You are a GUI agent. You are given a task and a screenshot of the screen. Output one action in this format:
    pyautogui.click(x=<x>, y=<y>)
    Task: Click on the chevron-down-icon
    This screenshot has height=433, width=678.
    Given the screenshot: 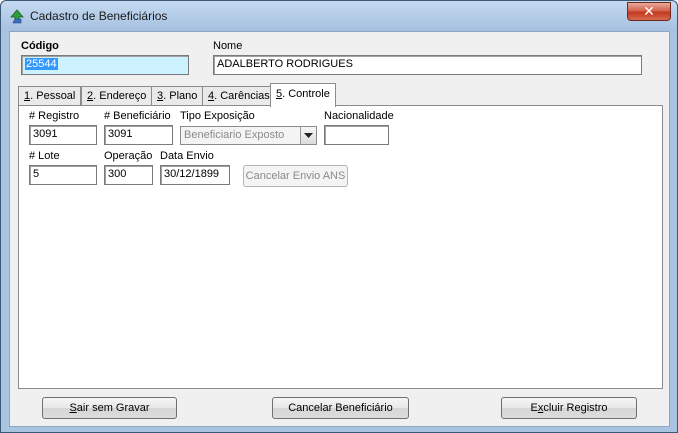 What is the action you would take?
    pyautogui.click(x=308, y=135)
    